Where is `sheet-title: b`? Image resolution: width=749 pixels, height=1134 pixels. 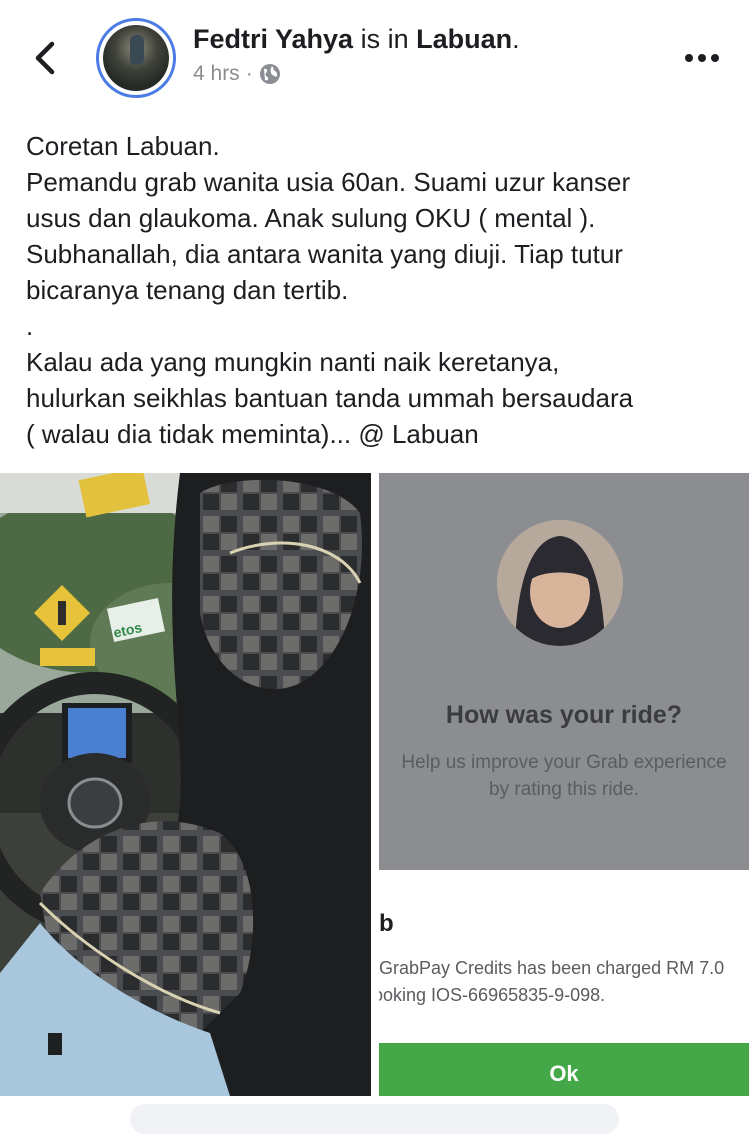
sheet-title: b is located at coordinates (386, 923).